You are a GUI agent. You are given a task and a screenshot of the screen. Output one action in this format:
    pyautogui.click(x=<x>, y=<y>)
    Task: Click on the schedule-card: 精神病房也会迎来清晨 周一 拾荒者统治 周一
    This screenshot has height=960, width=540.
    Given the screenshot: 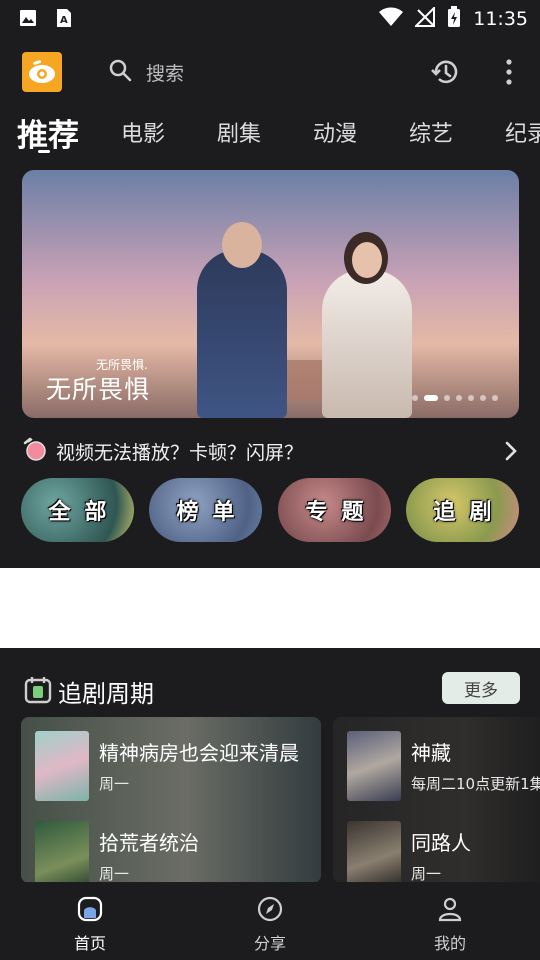 What is the action you would take?
    pyautogui.click(x=171, y=800)
    